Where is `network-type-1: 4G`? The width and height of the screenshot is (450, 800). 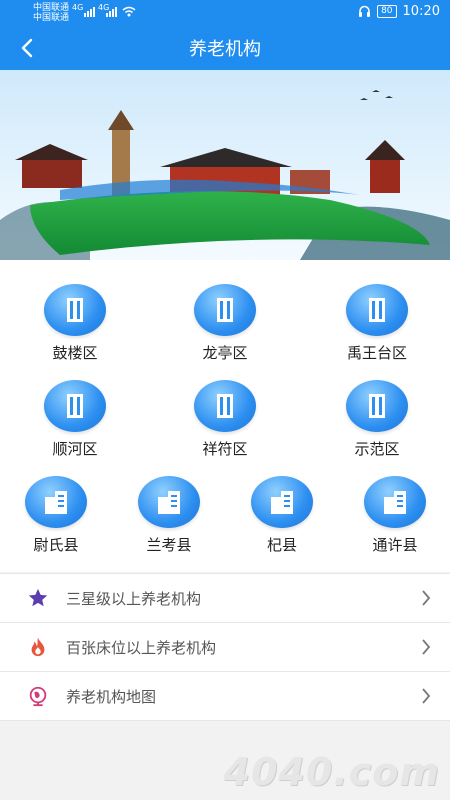
network-type-1: 4G is located at coordinates (78, 7).